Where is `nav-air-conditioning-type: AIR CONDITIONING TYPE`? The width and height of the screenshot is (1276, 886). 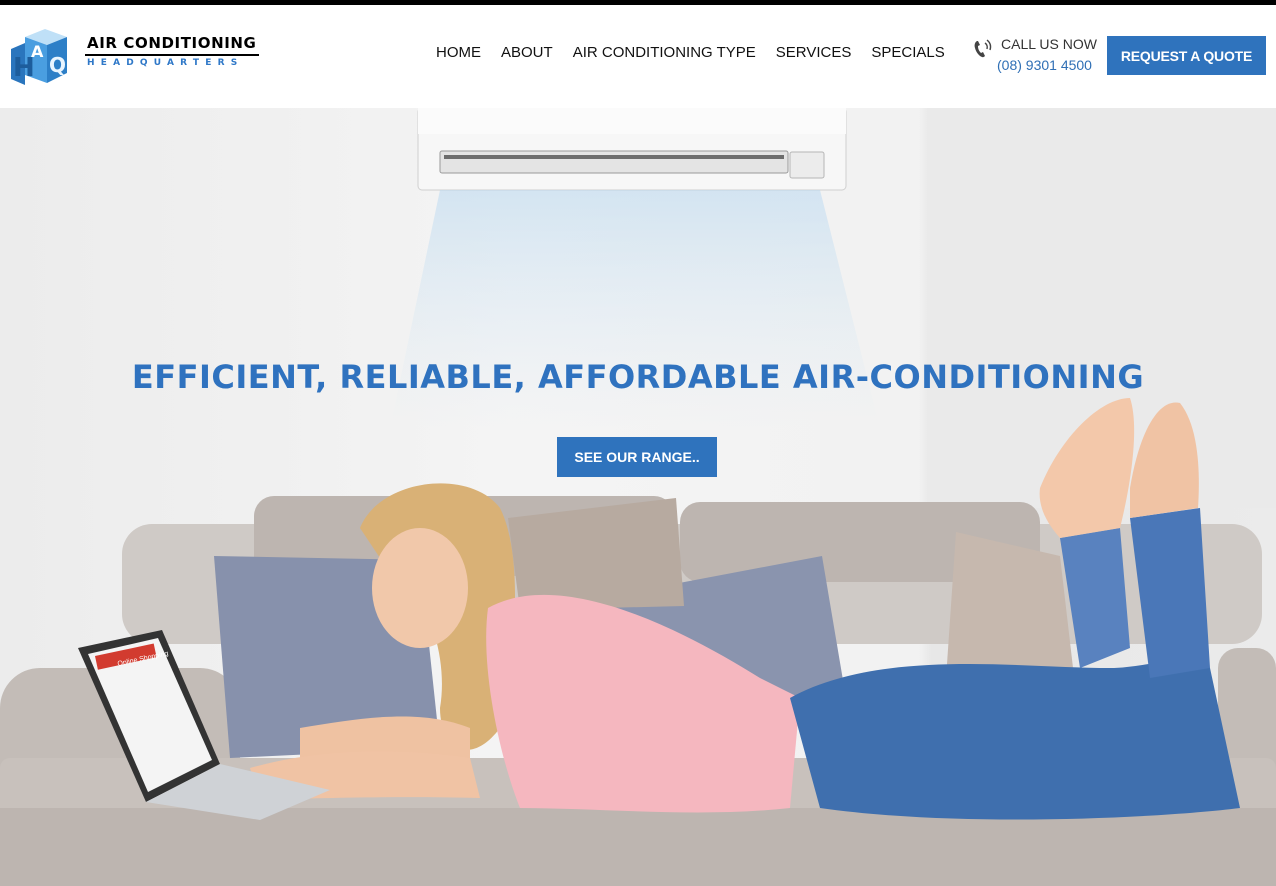 nav-air-conditioning-type: AIR CONDITIONING TYPE is located at coordinates (664, 53).